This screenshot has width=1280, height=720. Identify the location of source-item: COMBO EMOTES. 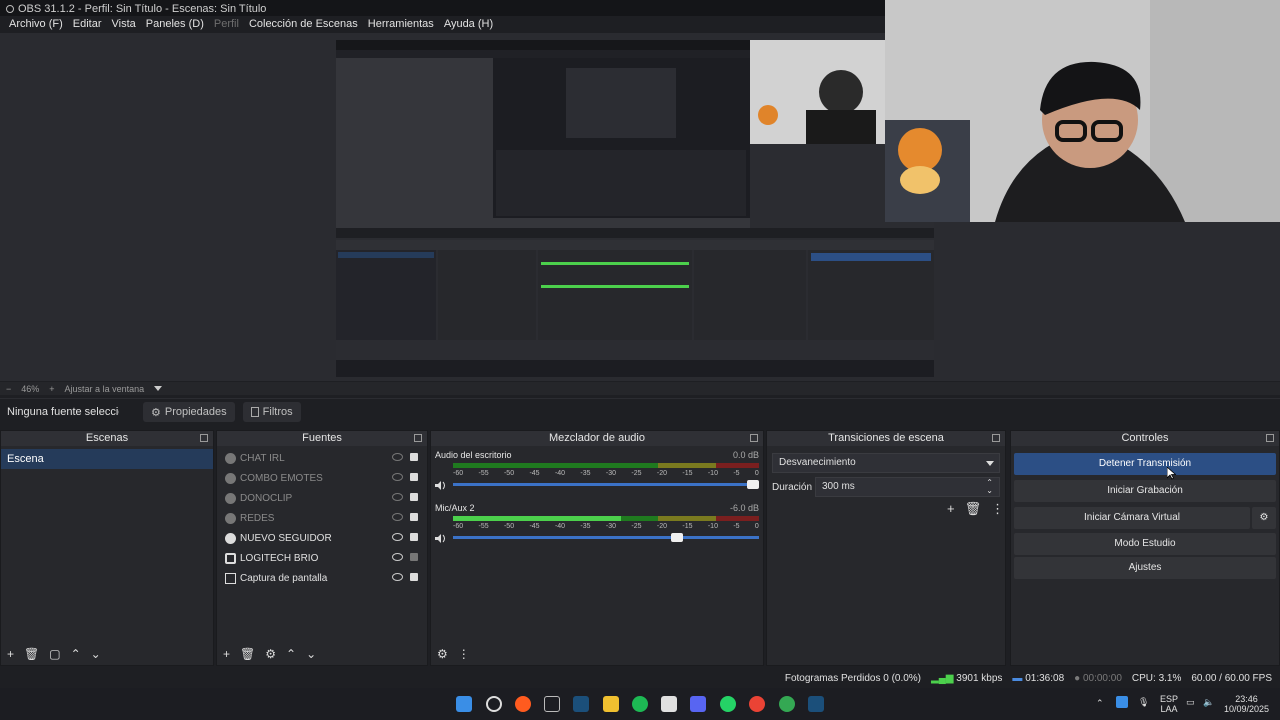
(322, 478).